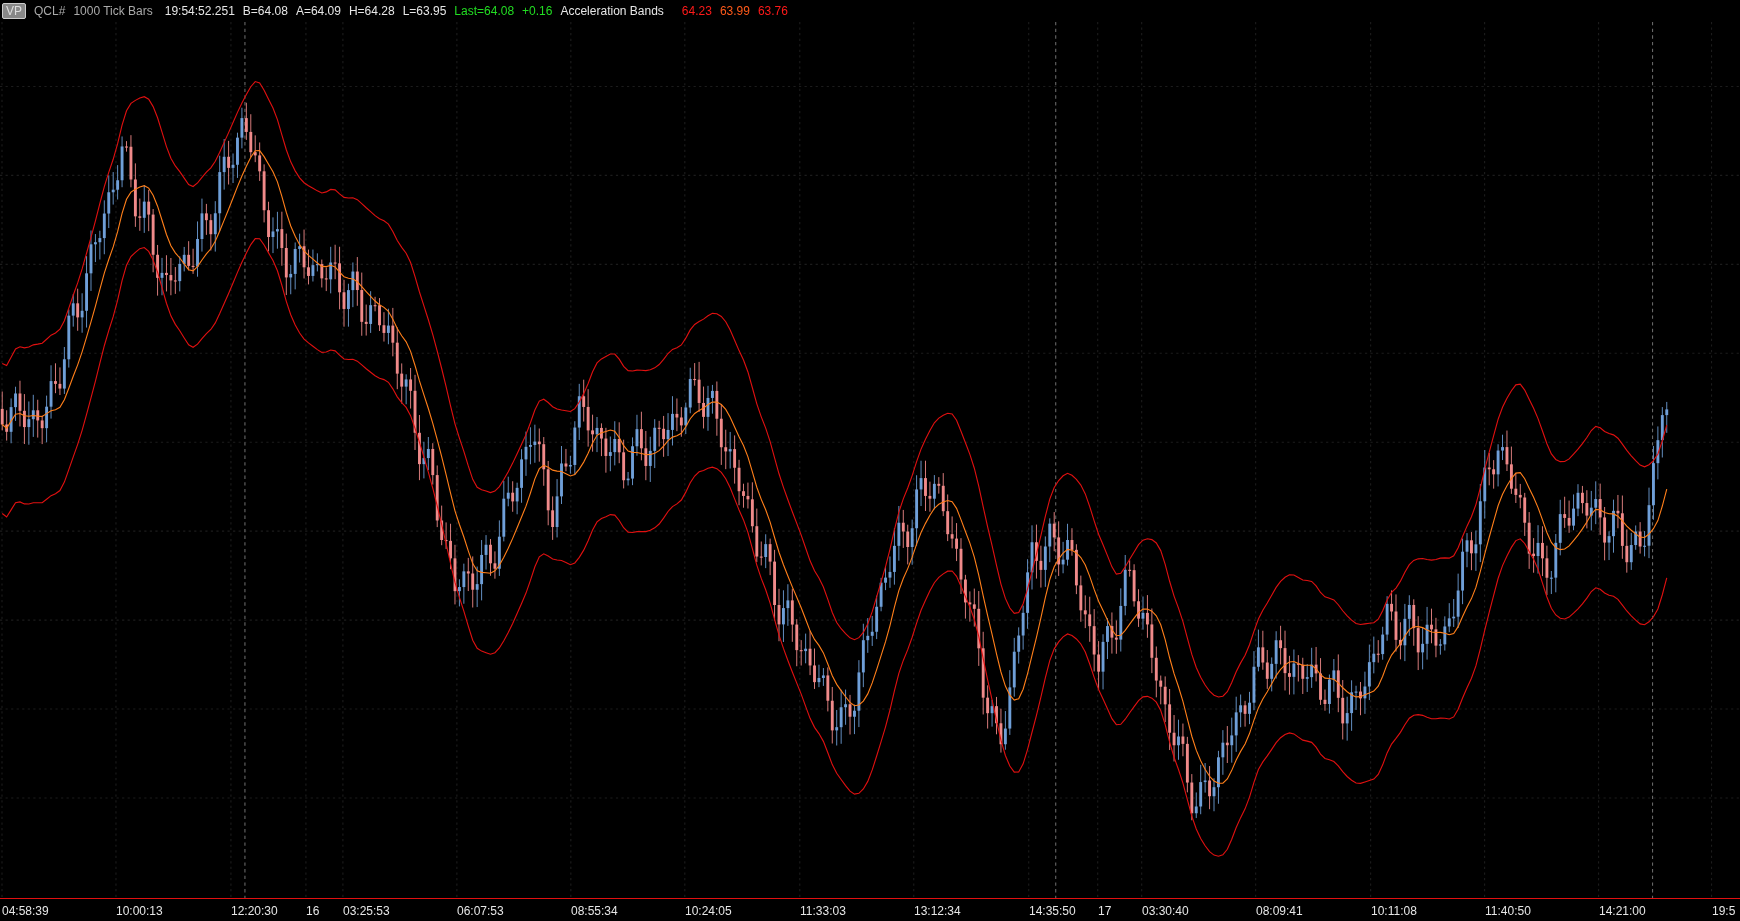 The width and height of the screenshot is (1740, 921). What do you see at coordinates (594, 911) in the screenshot?
I see `time-axis-label: 08:55:34` at bounding box center [594, 911].